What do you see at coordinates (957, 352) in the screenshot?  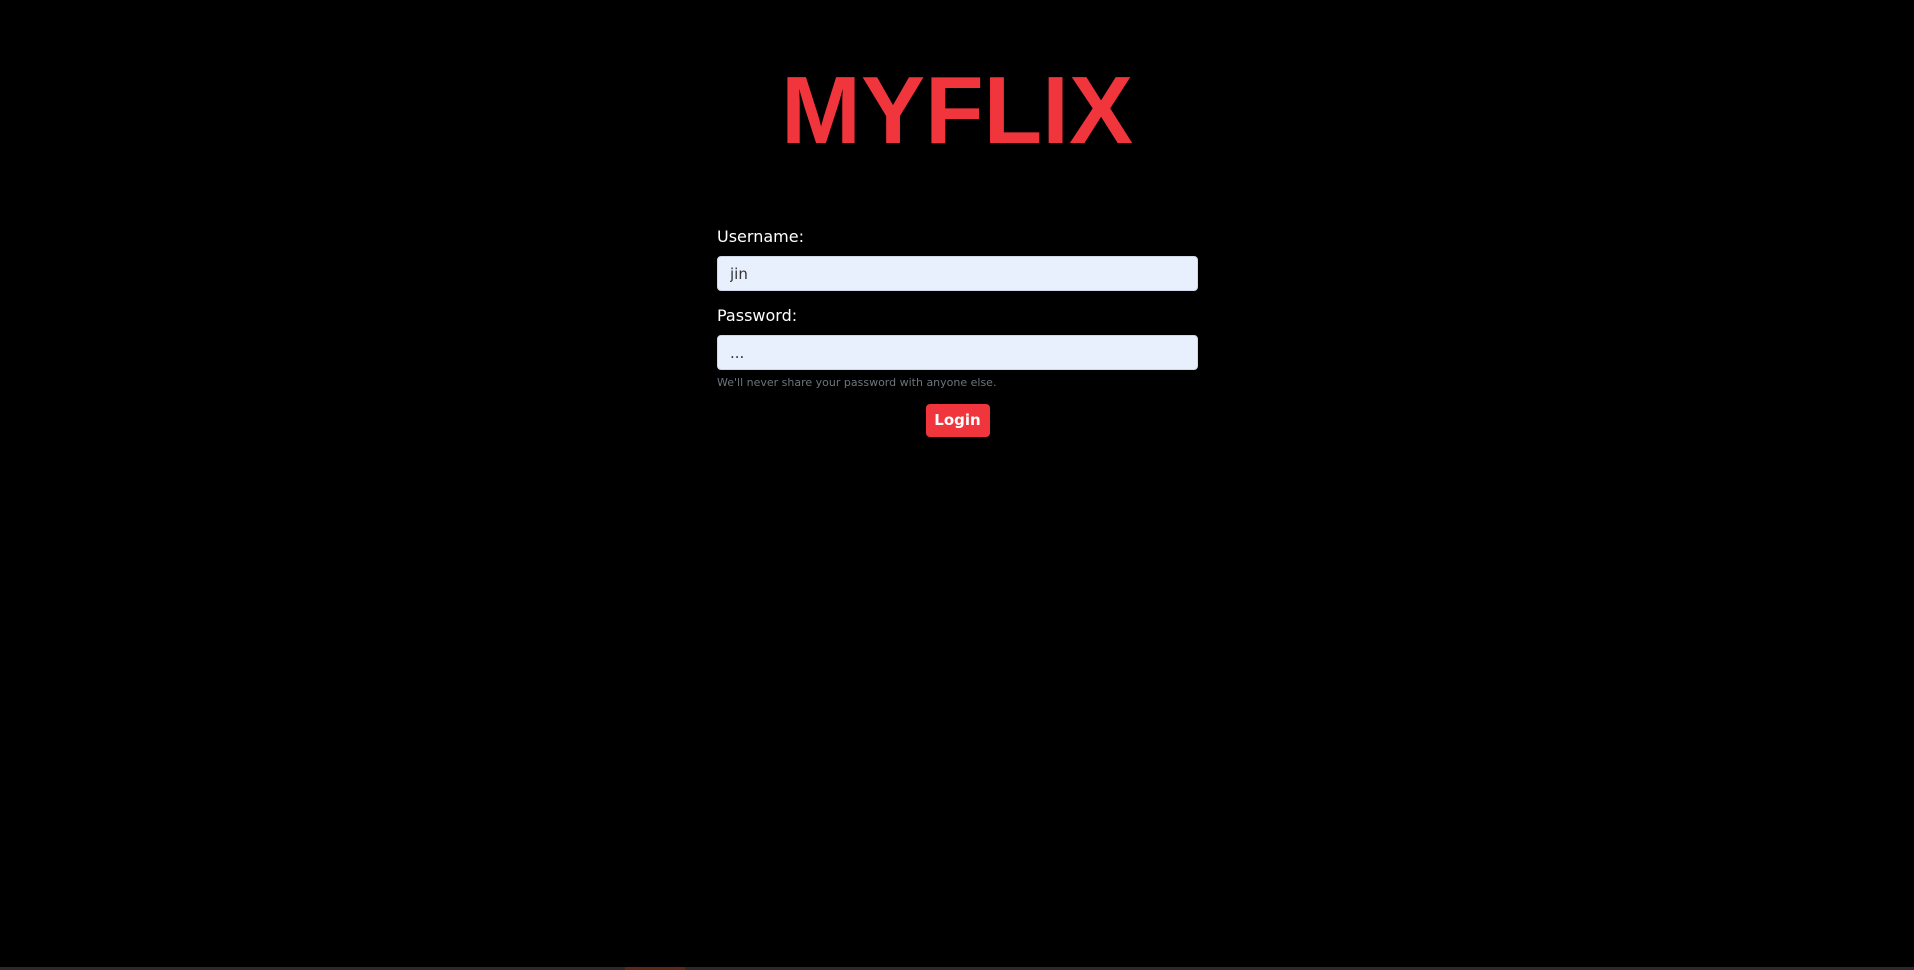 I see `password-input` at bounding box center [957, 352].